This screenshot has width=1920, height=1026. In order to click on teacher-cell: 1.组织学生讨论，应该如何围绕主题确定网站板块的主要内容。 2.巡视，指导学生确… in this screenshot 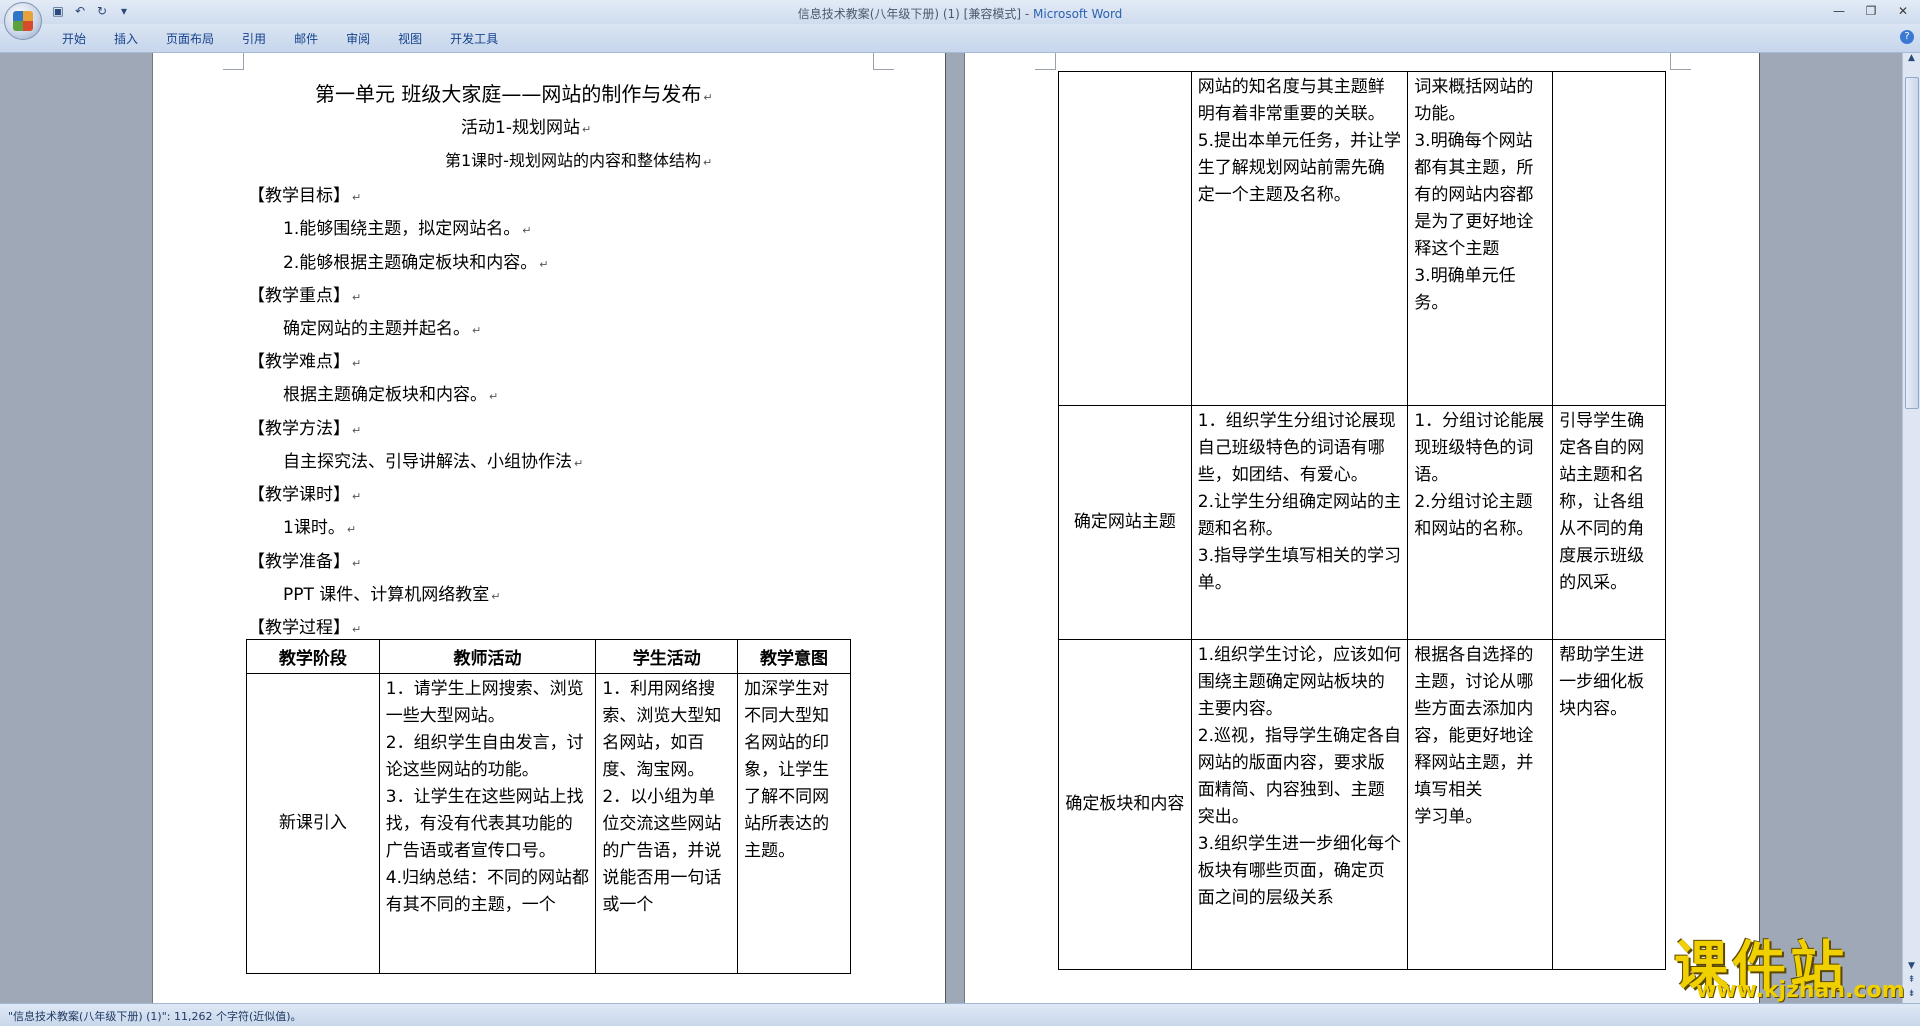, I will do `click(1299, 804)`.